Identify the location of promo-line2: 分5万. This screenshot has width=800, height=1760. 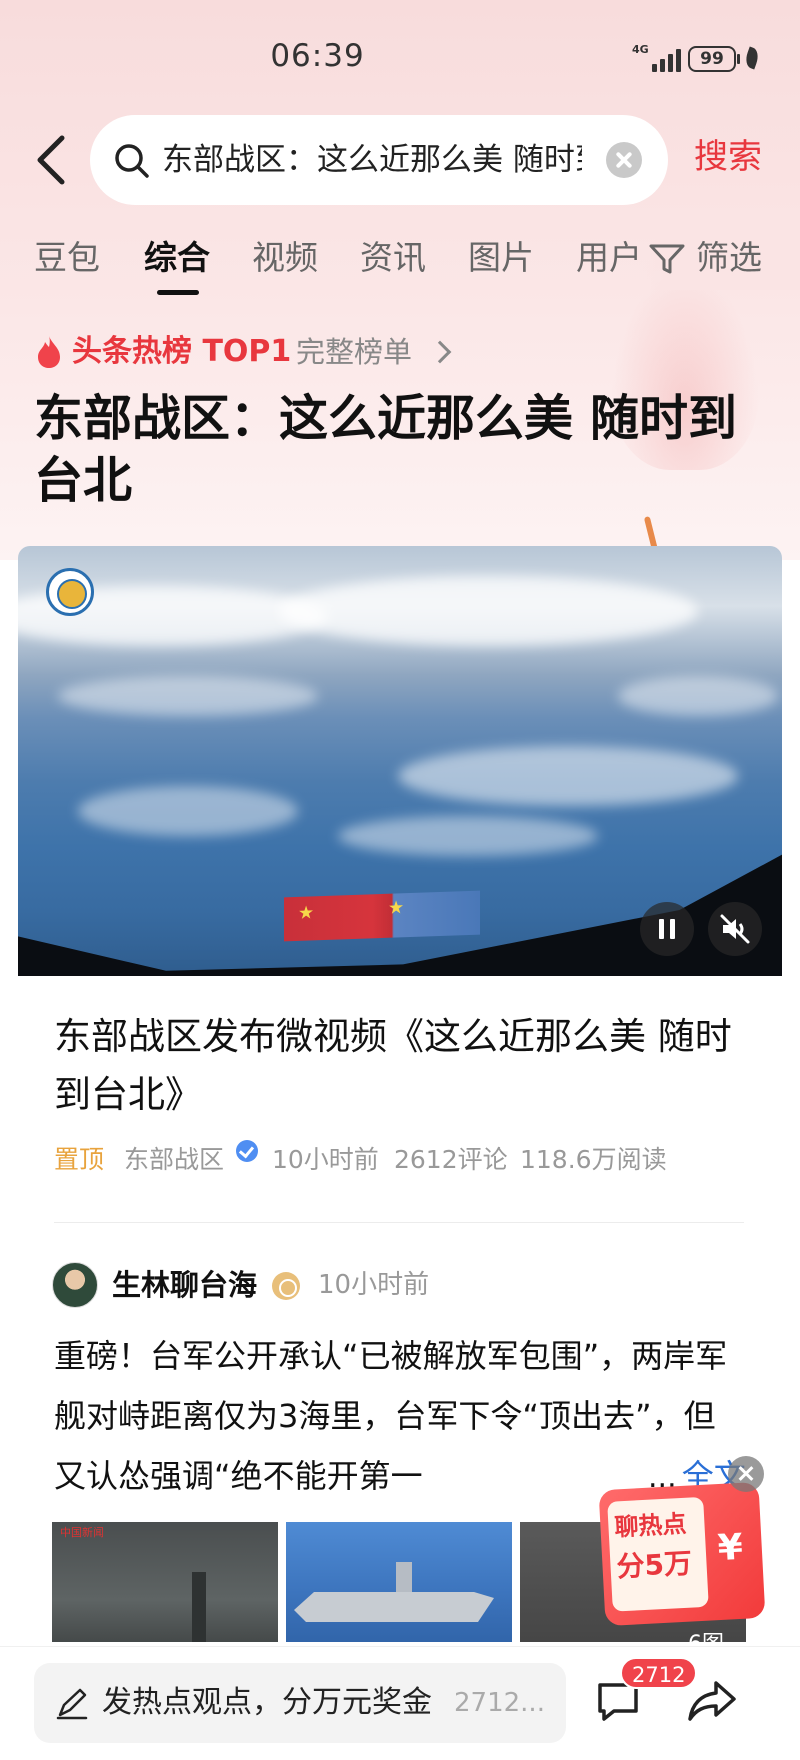
(654, 1565).